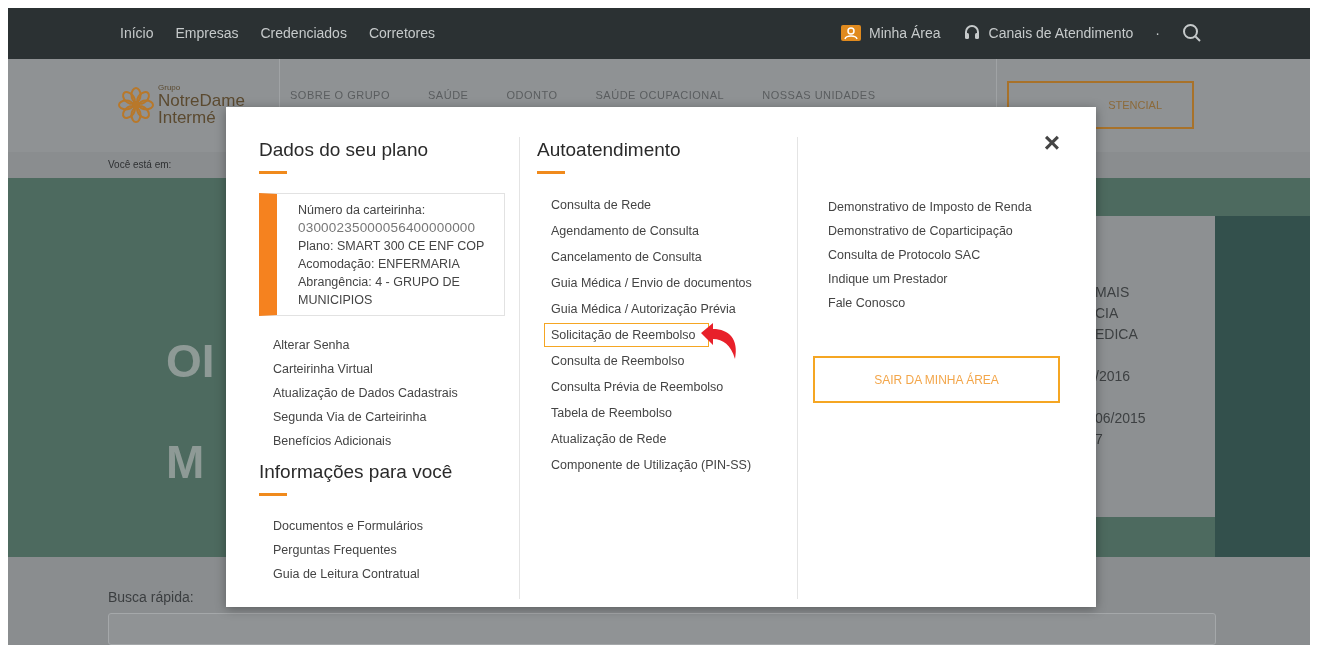 The image size is (1318, 645). I want to click on menu-link: Consulta de Protocolo SAC, so click(904, 255).